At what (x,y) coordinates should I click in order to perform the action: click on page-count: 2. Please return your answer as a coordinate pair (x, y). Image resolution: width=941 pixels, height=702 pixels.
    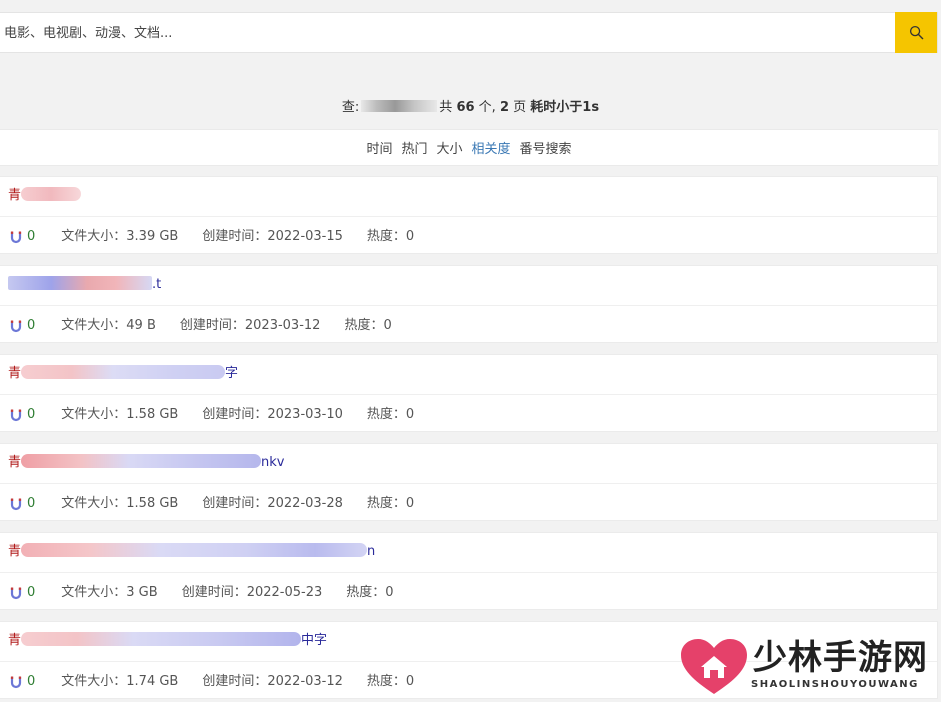
    Looking at the image, I should click on (504, 107).